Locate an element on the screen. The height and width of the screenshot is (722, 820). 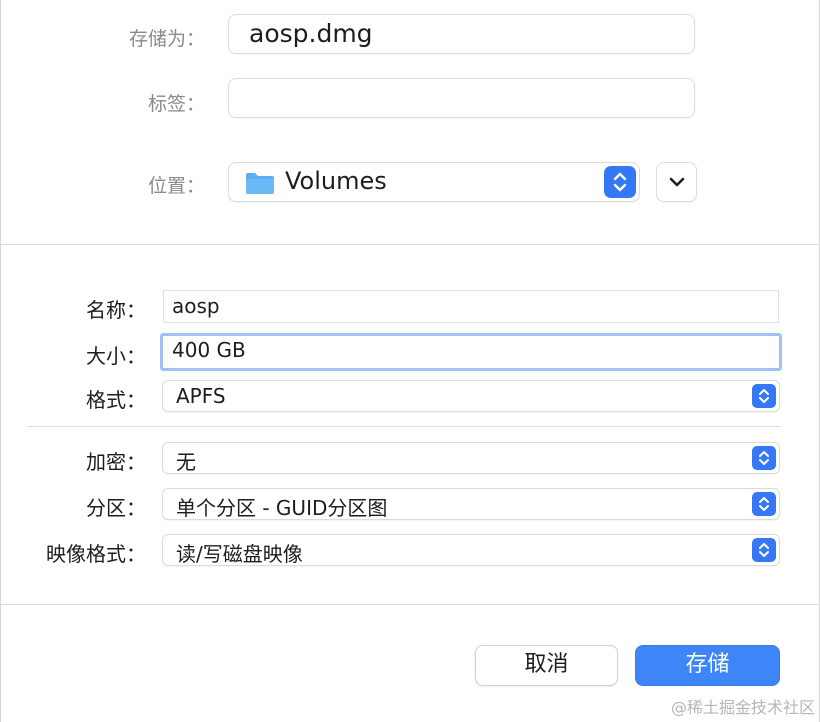
folder-icon is located at coordinates (260, 185).